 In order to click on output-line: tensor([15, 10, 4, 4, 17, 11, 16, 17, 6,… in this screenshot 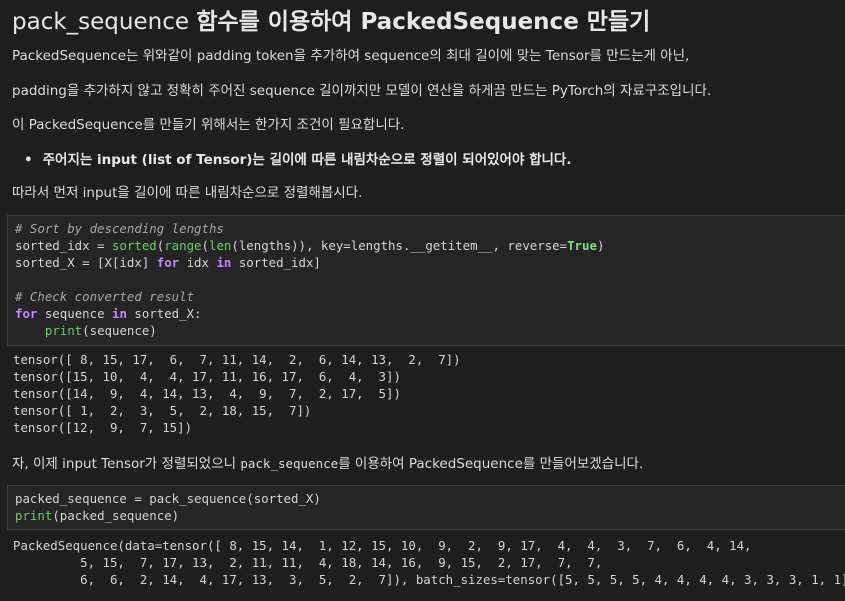, I will do `click(207, 376)`.